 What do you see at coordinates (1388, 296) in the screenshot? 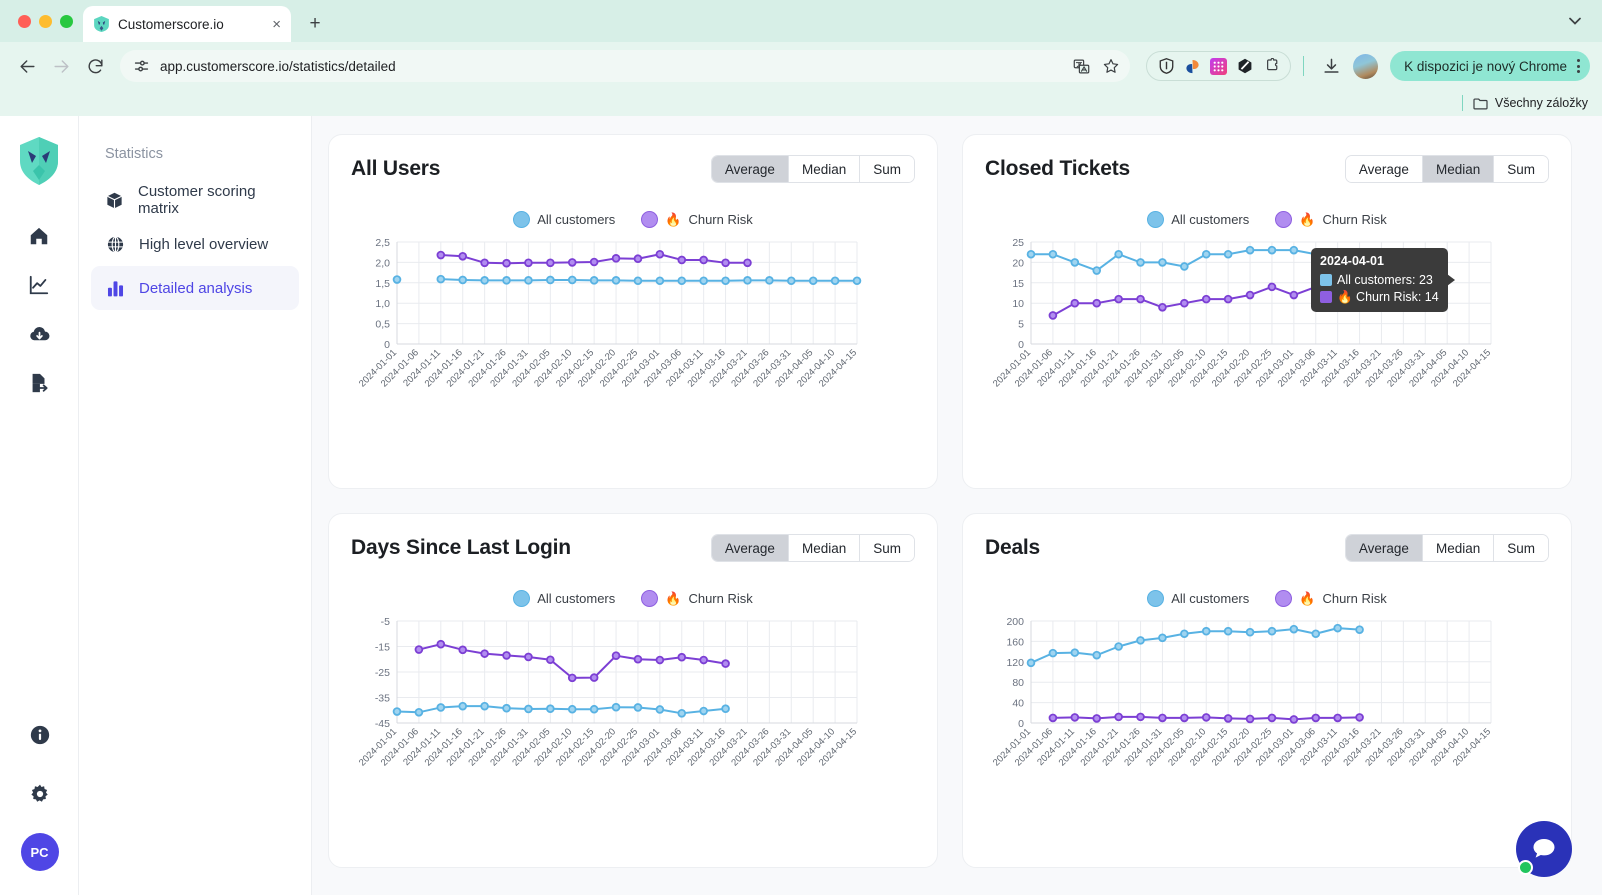
I see `tooltip-label: 🔥 Churn Risk: 14` at bounding box center [1388, 296].